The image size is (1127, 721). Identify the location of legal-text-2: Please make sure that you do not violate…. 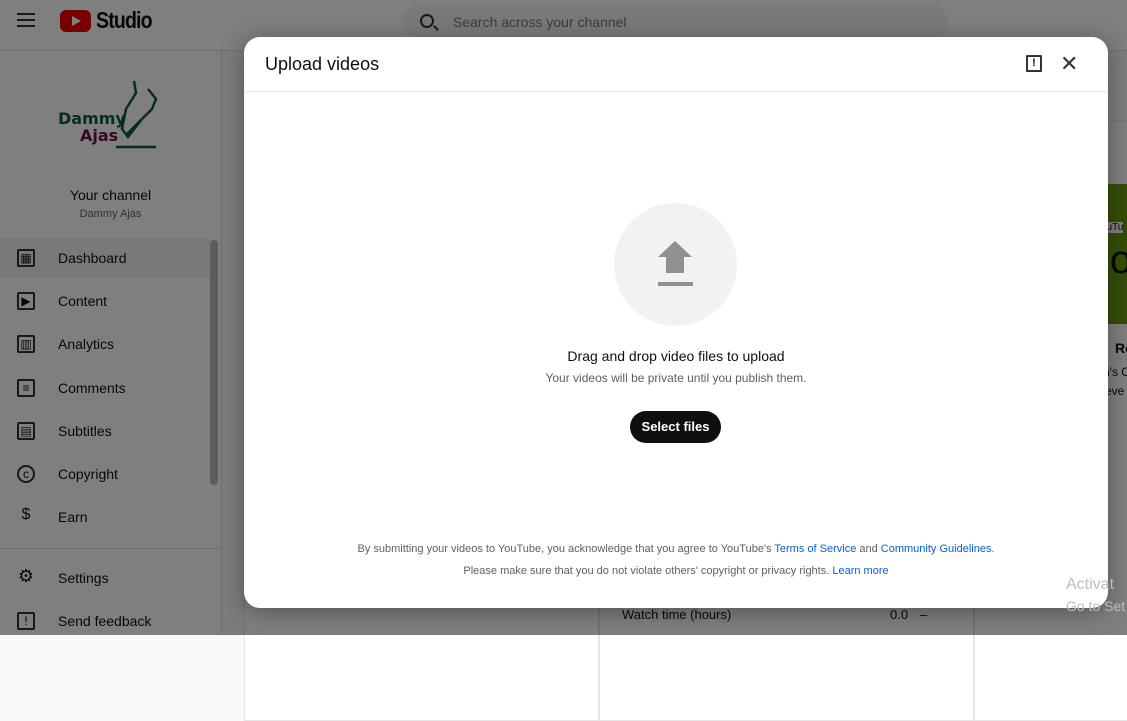
(648, 571).